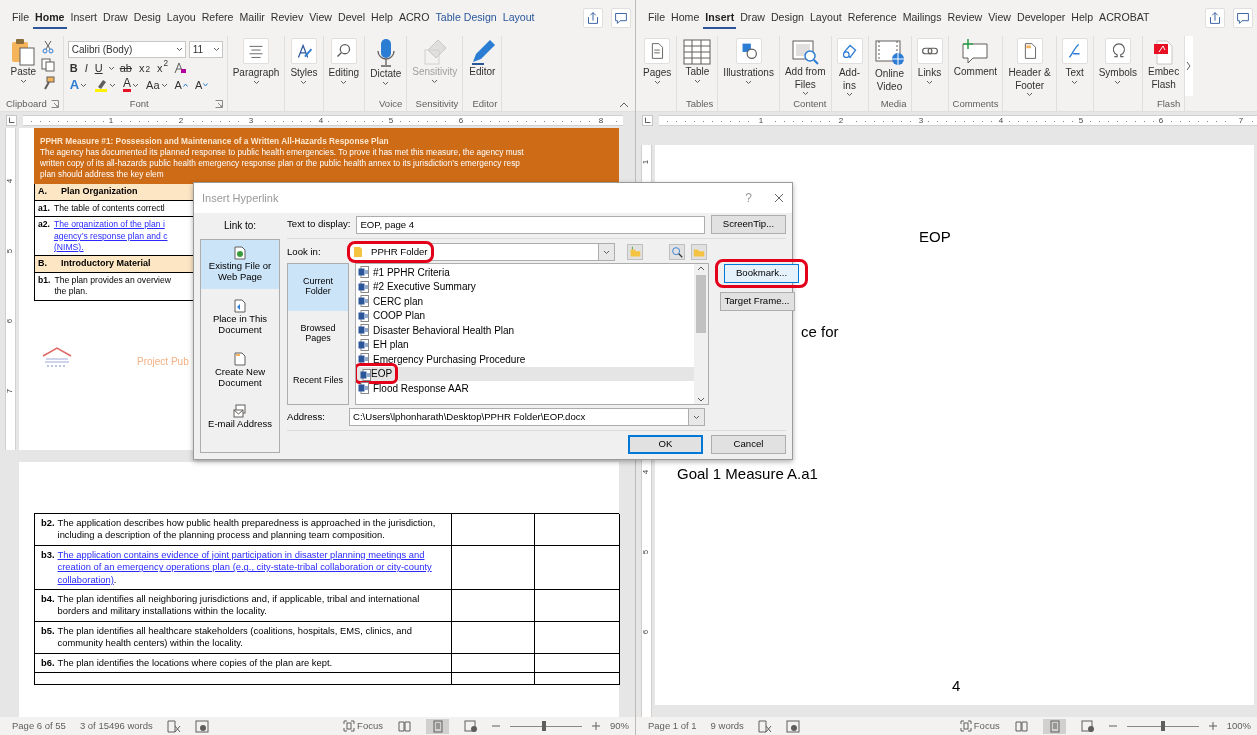 This screenshot has height=735, width=1257. I want to click on link-to-option: Create New Document, so click(240, 370).